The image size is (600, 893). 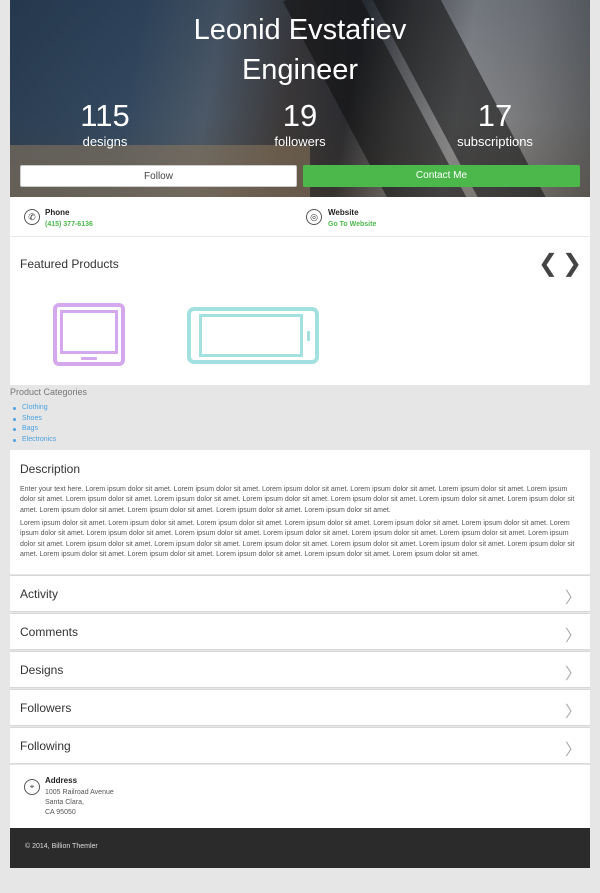 What do you see at coordinates (495, 141) in the screenshot?
I see `stat-label: subscriptions` at bounding box center [495, 141].